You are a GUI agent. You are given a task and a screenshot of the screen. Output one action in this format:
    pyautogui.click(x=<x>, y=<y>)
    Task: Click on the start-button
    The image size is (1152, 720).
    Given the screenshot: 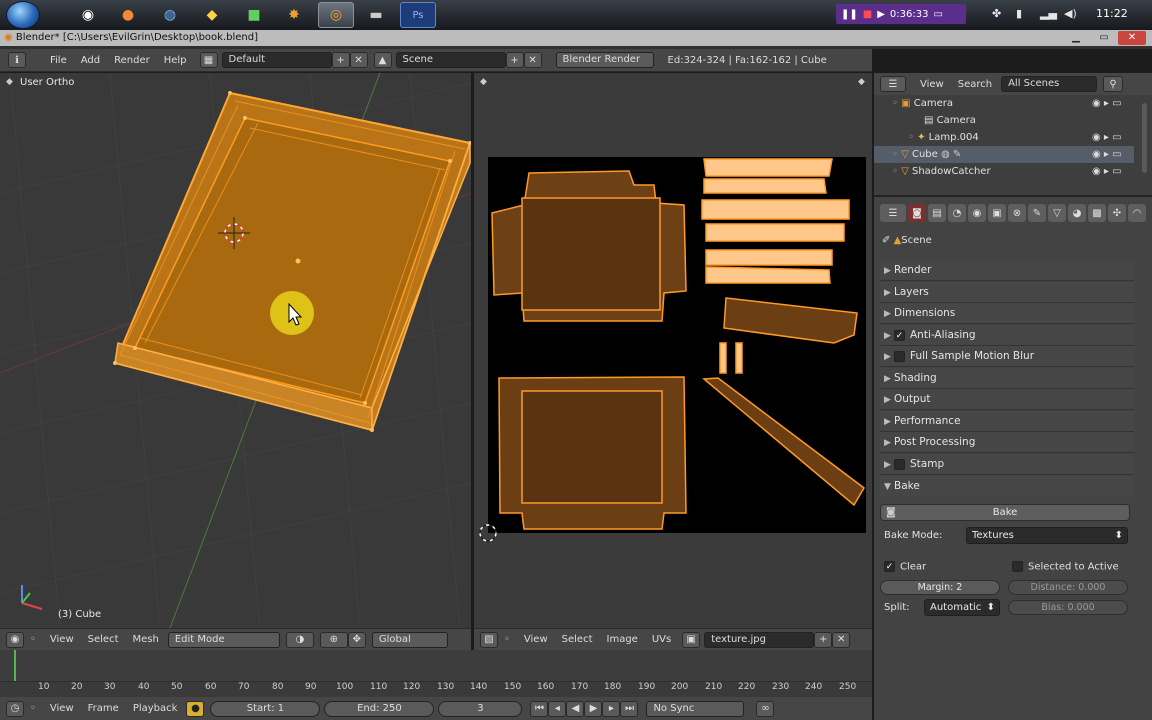 What is the action you would take?
    pyautogui.click(x=23, y=15)
    